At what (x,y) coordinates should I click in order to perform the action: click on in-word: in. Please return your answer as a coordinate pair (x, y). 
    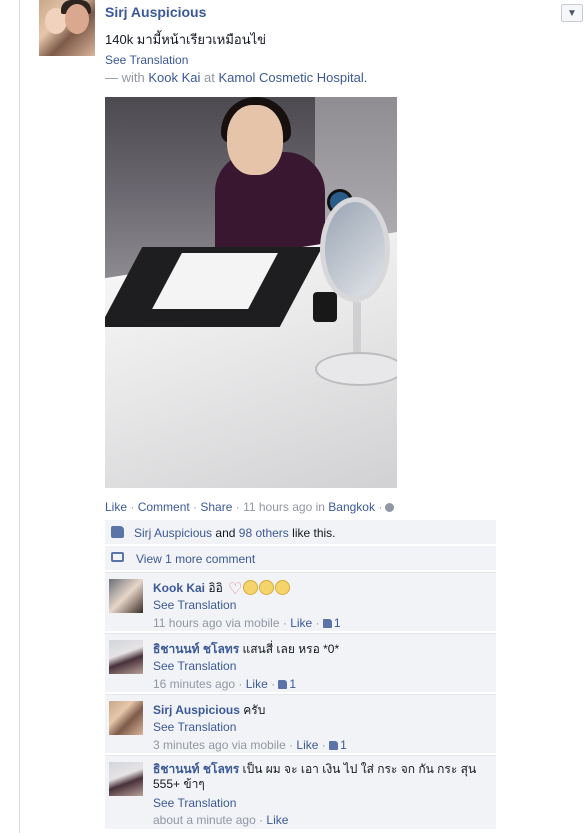
    Looking at the image, I should click on (320, 507).